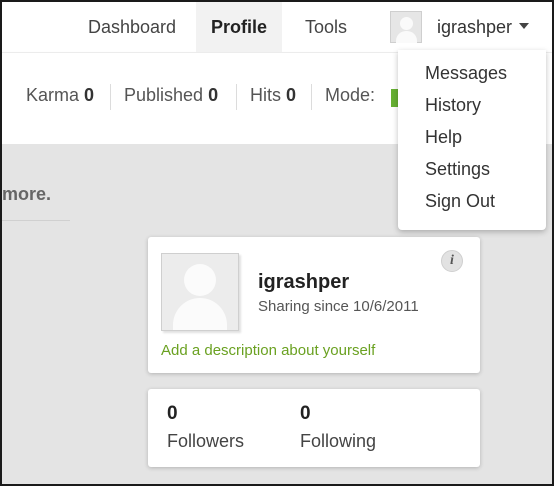  I want to click on username: igrashper, so click(474, 27).